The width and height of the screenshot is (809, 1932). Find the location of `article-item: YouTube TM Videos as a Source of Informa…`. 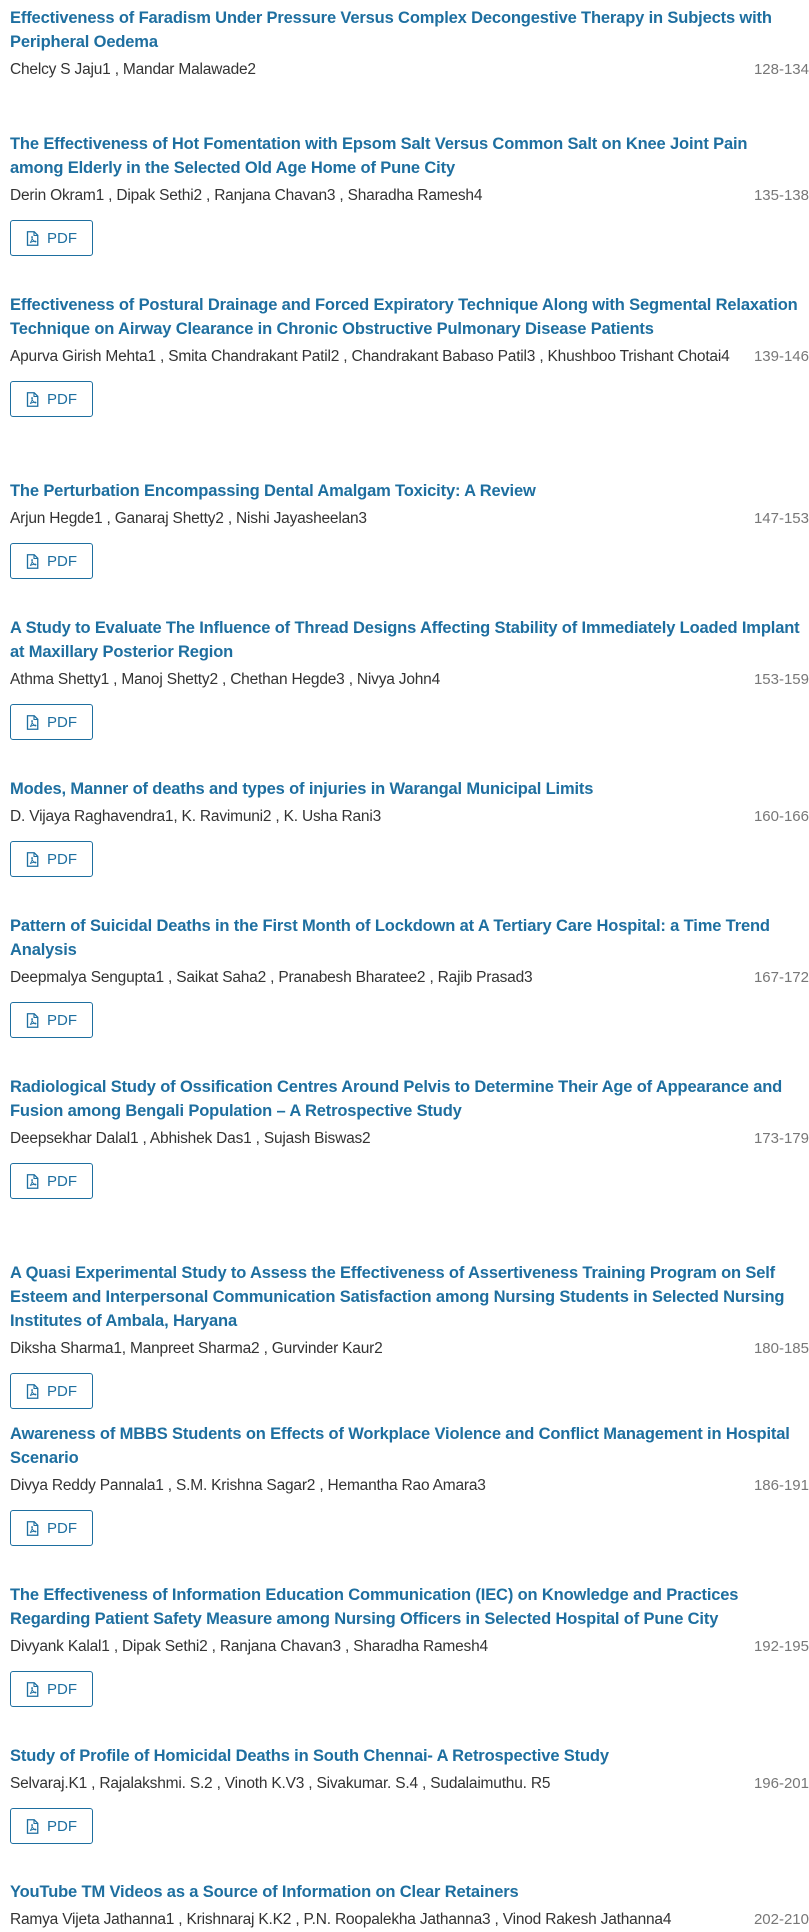

article-item: YouTube TM Videos as a Source of Informa… is located at coordinates (409, 1906).